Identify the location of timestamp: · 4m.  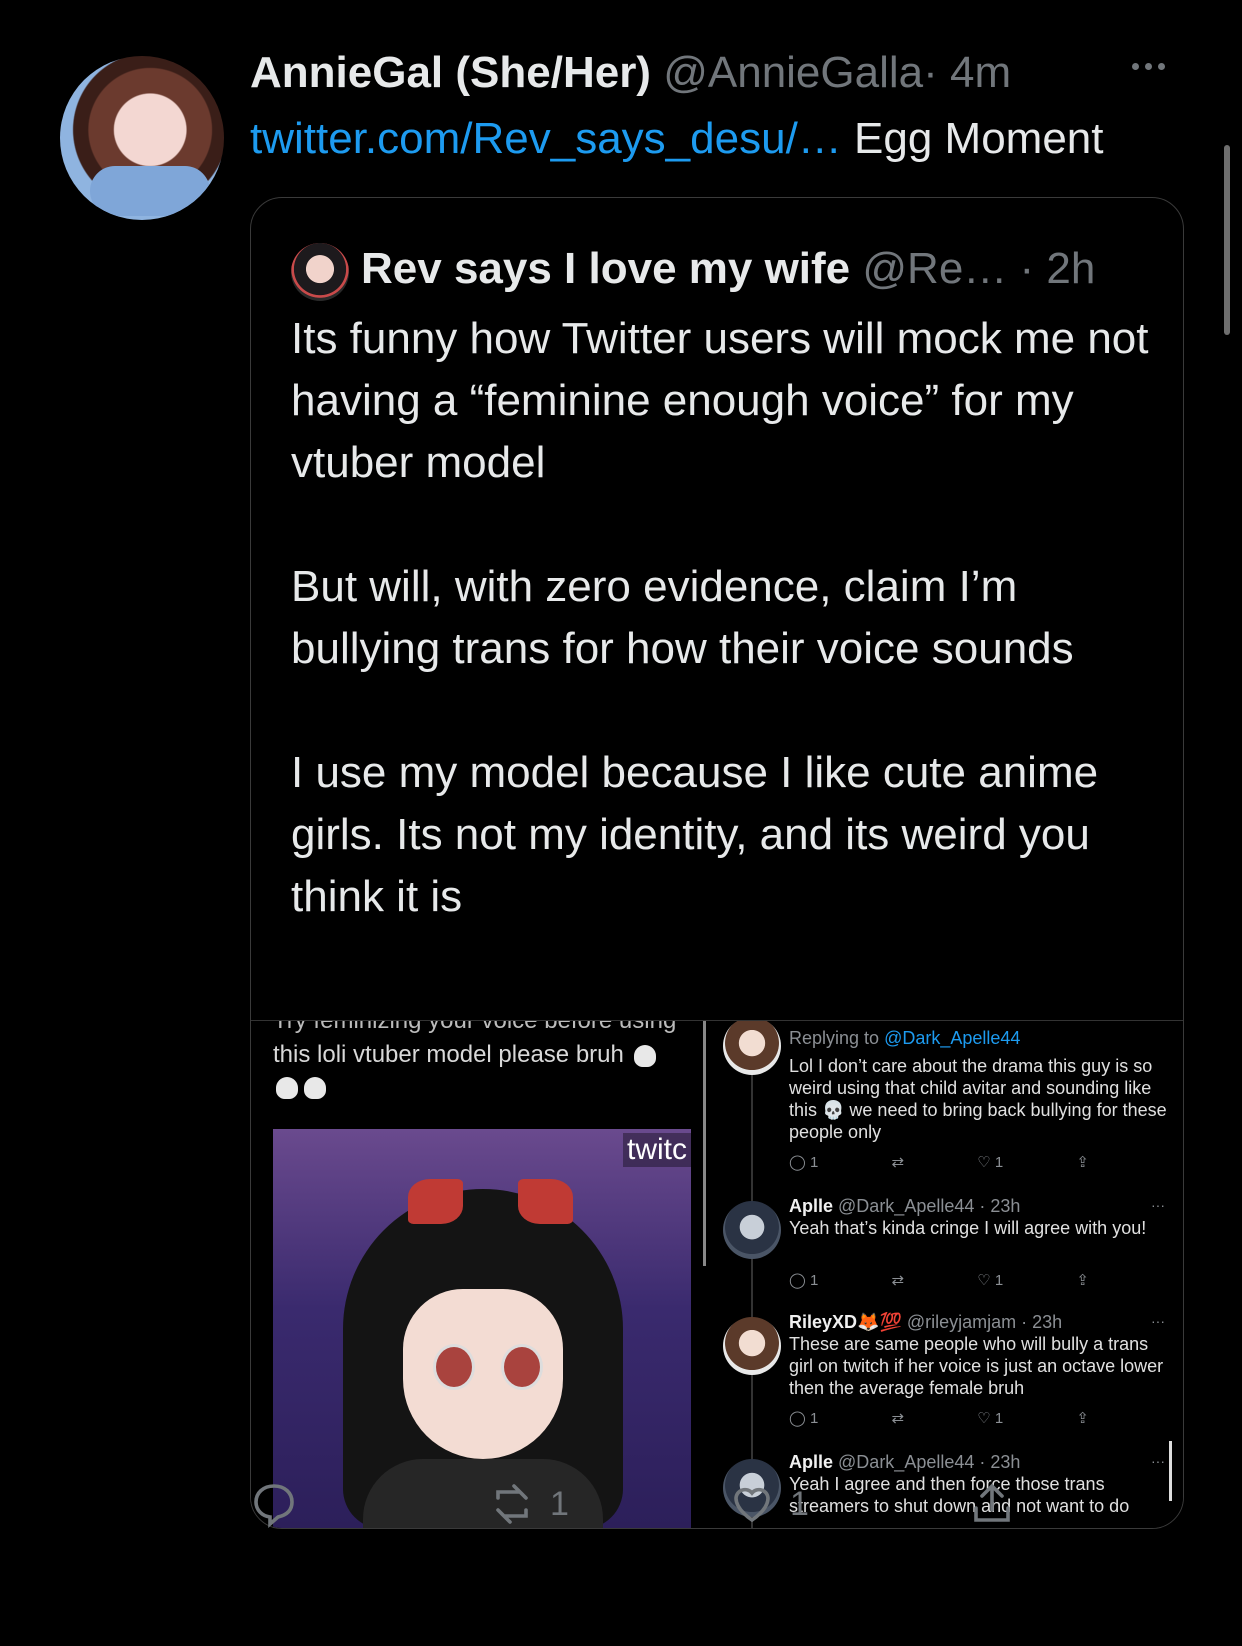
(967, 72).